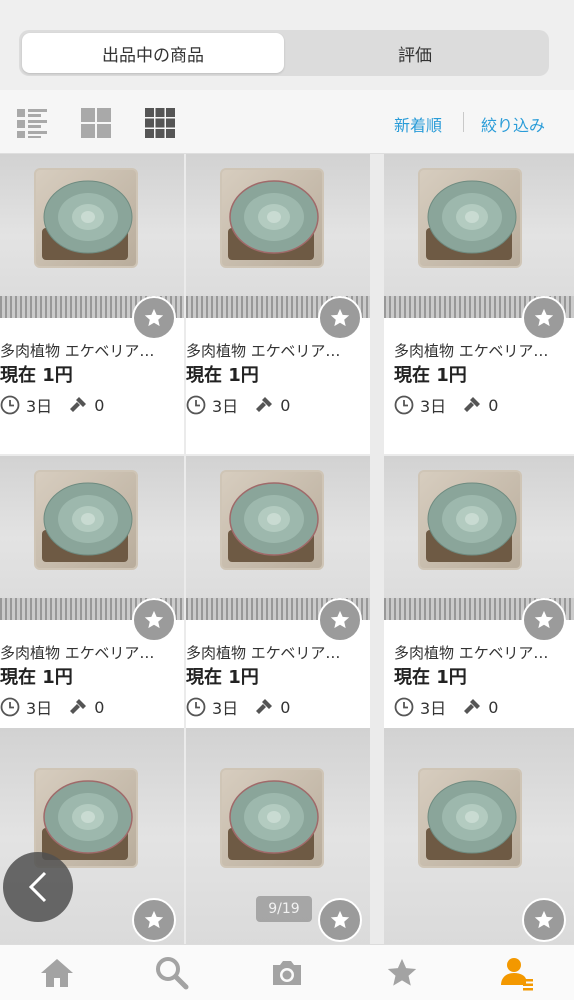  Describe the element at coordinates (479, 836) in the screenshot. I see `product-card` at that location.